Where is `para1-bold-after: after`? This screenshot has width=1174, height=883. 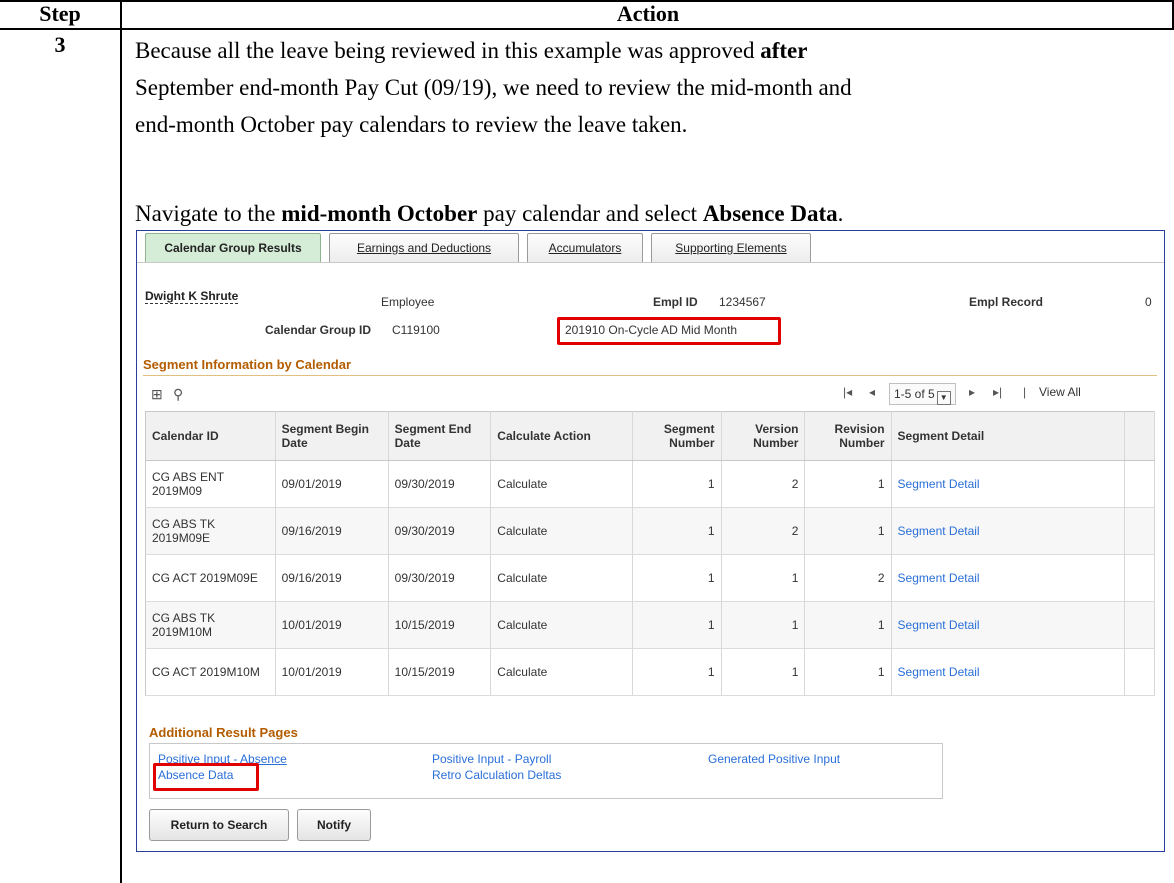 para1-bold-after: after is located at coordinates (784, 50).